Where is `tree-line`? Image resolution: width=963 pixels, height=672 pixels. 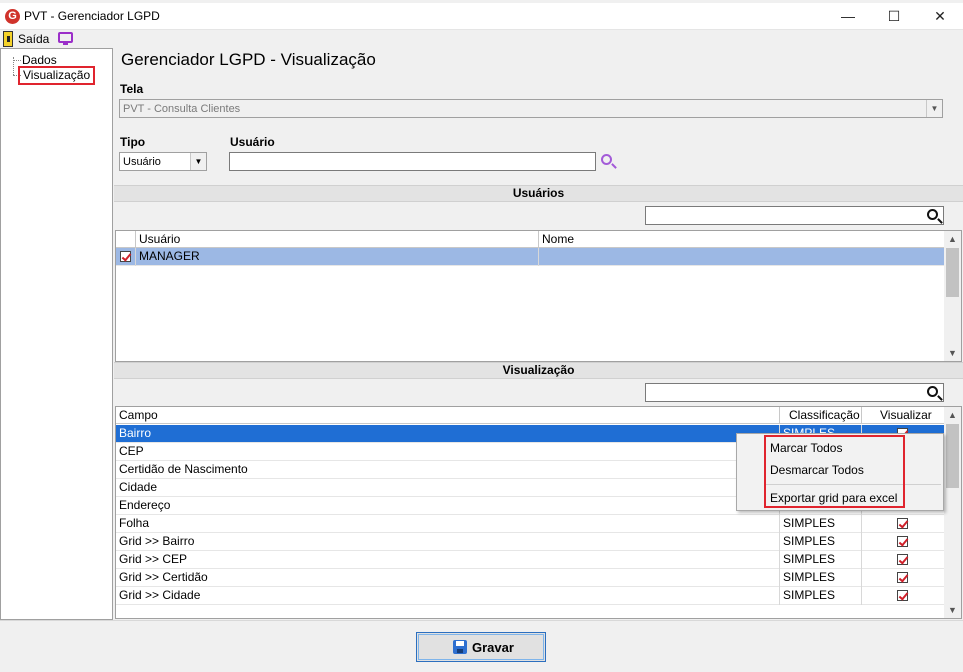
tree-line is located at coordinates (17, 60).